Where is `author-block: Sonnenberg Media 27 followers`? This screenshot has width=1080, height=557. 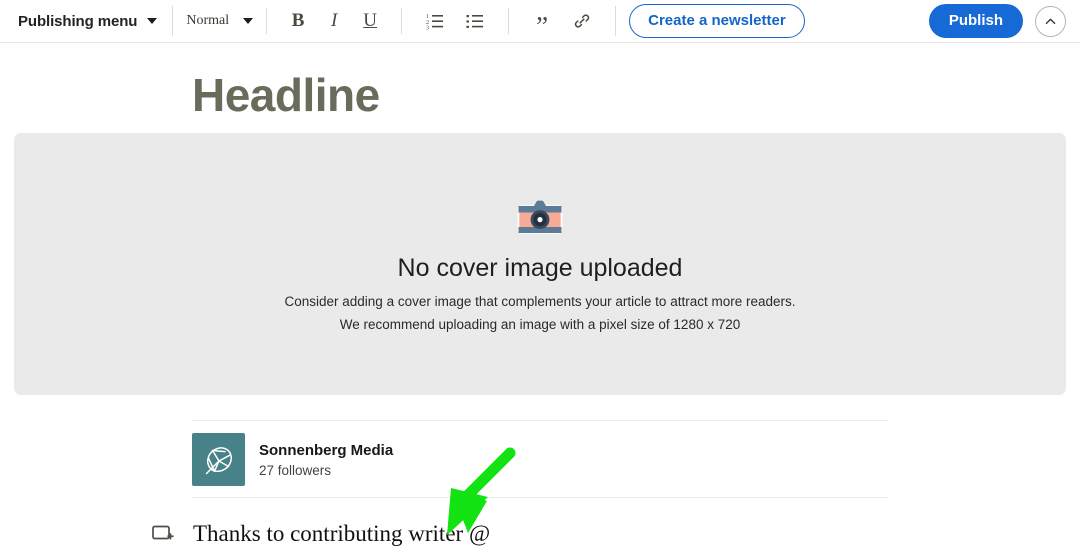
author-block: Sonnenberg Media 27 followers is located at coordinates (292, 459).